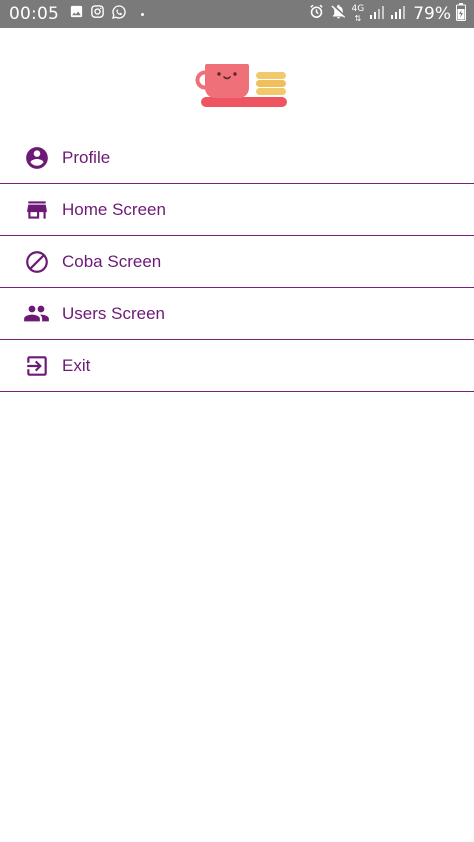 The width and height of the screenshot is (474, 842). What do you see at coordinates (76, 14) in the screenshot?
I see `image-icon` at bounding box center [76, 14].